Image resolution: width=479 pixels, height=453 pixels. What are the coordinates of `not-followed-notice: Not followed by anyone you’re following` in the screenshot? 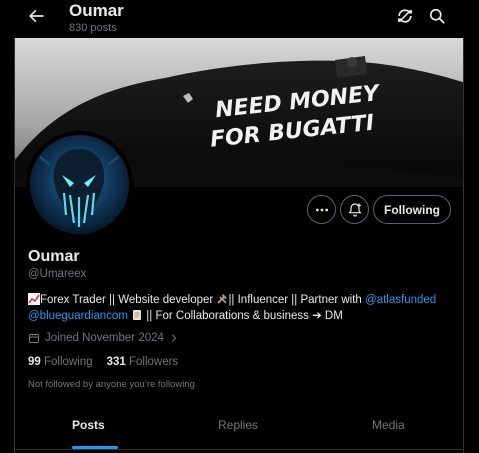 It's located at (111, 384).